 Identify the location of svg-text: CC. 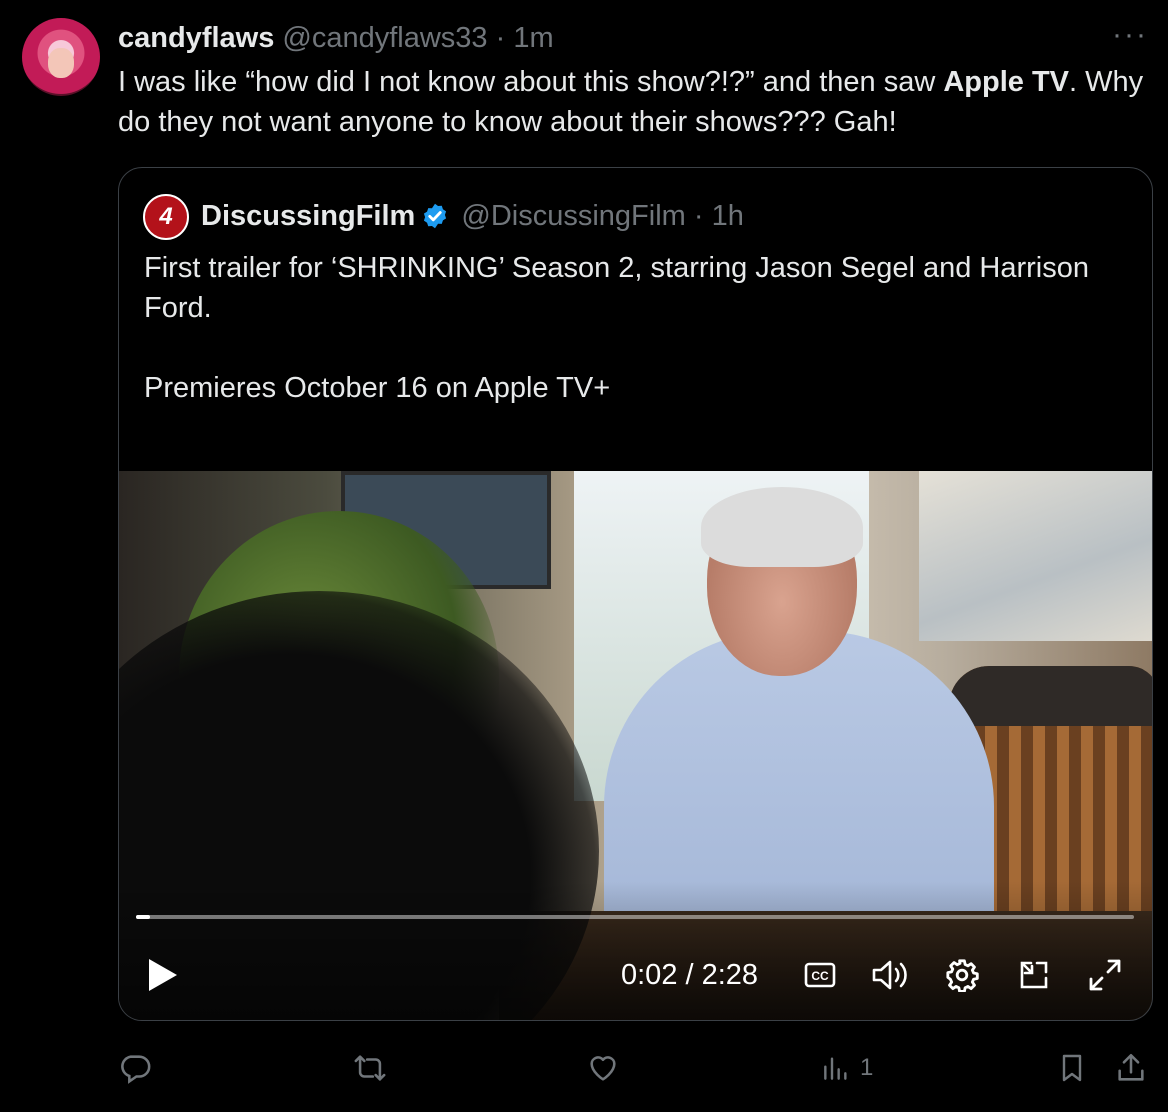
(820, 976).